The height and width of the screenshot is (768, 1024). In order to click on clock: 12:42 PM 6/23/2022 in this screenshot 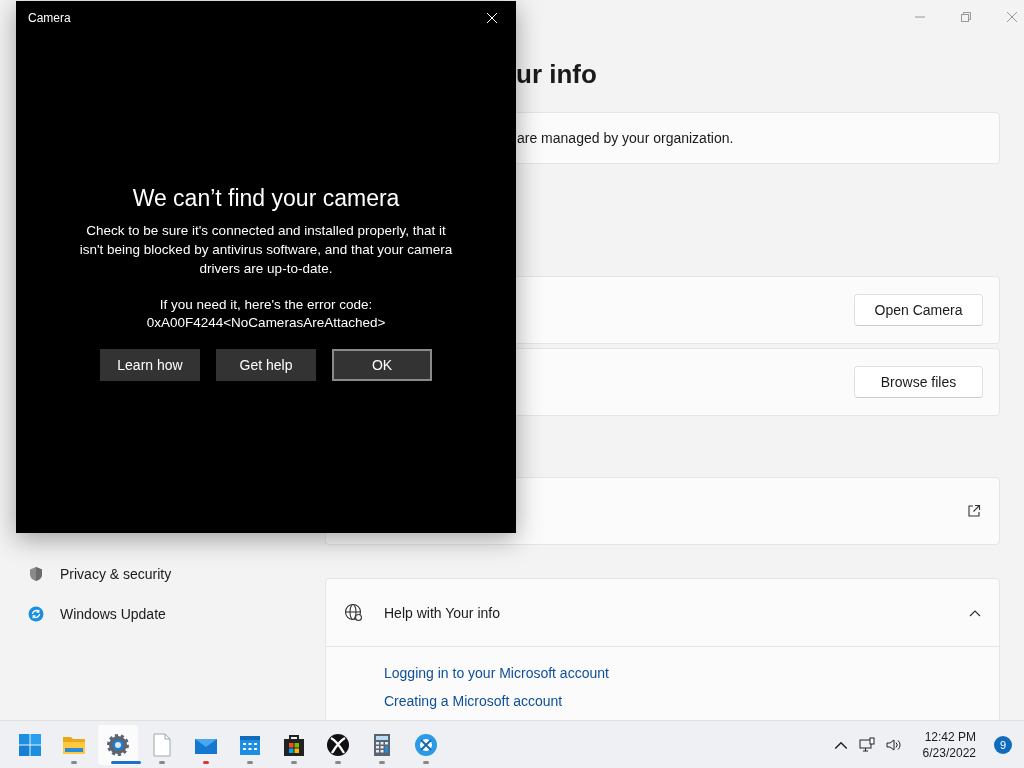, I will do `click(949, 744)`.